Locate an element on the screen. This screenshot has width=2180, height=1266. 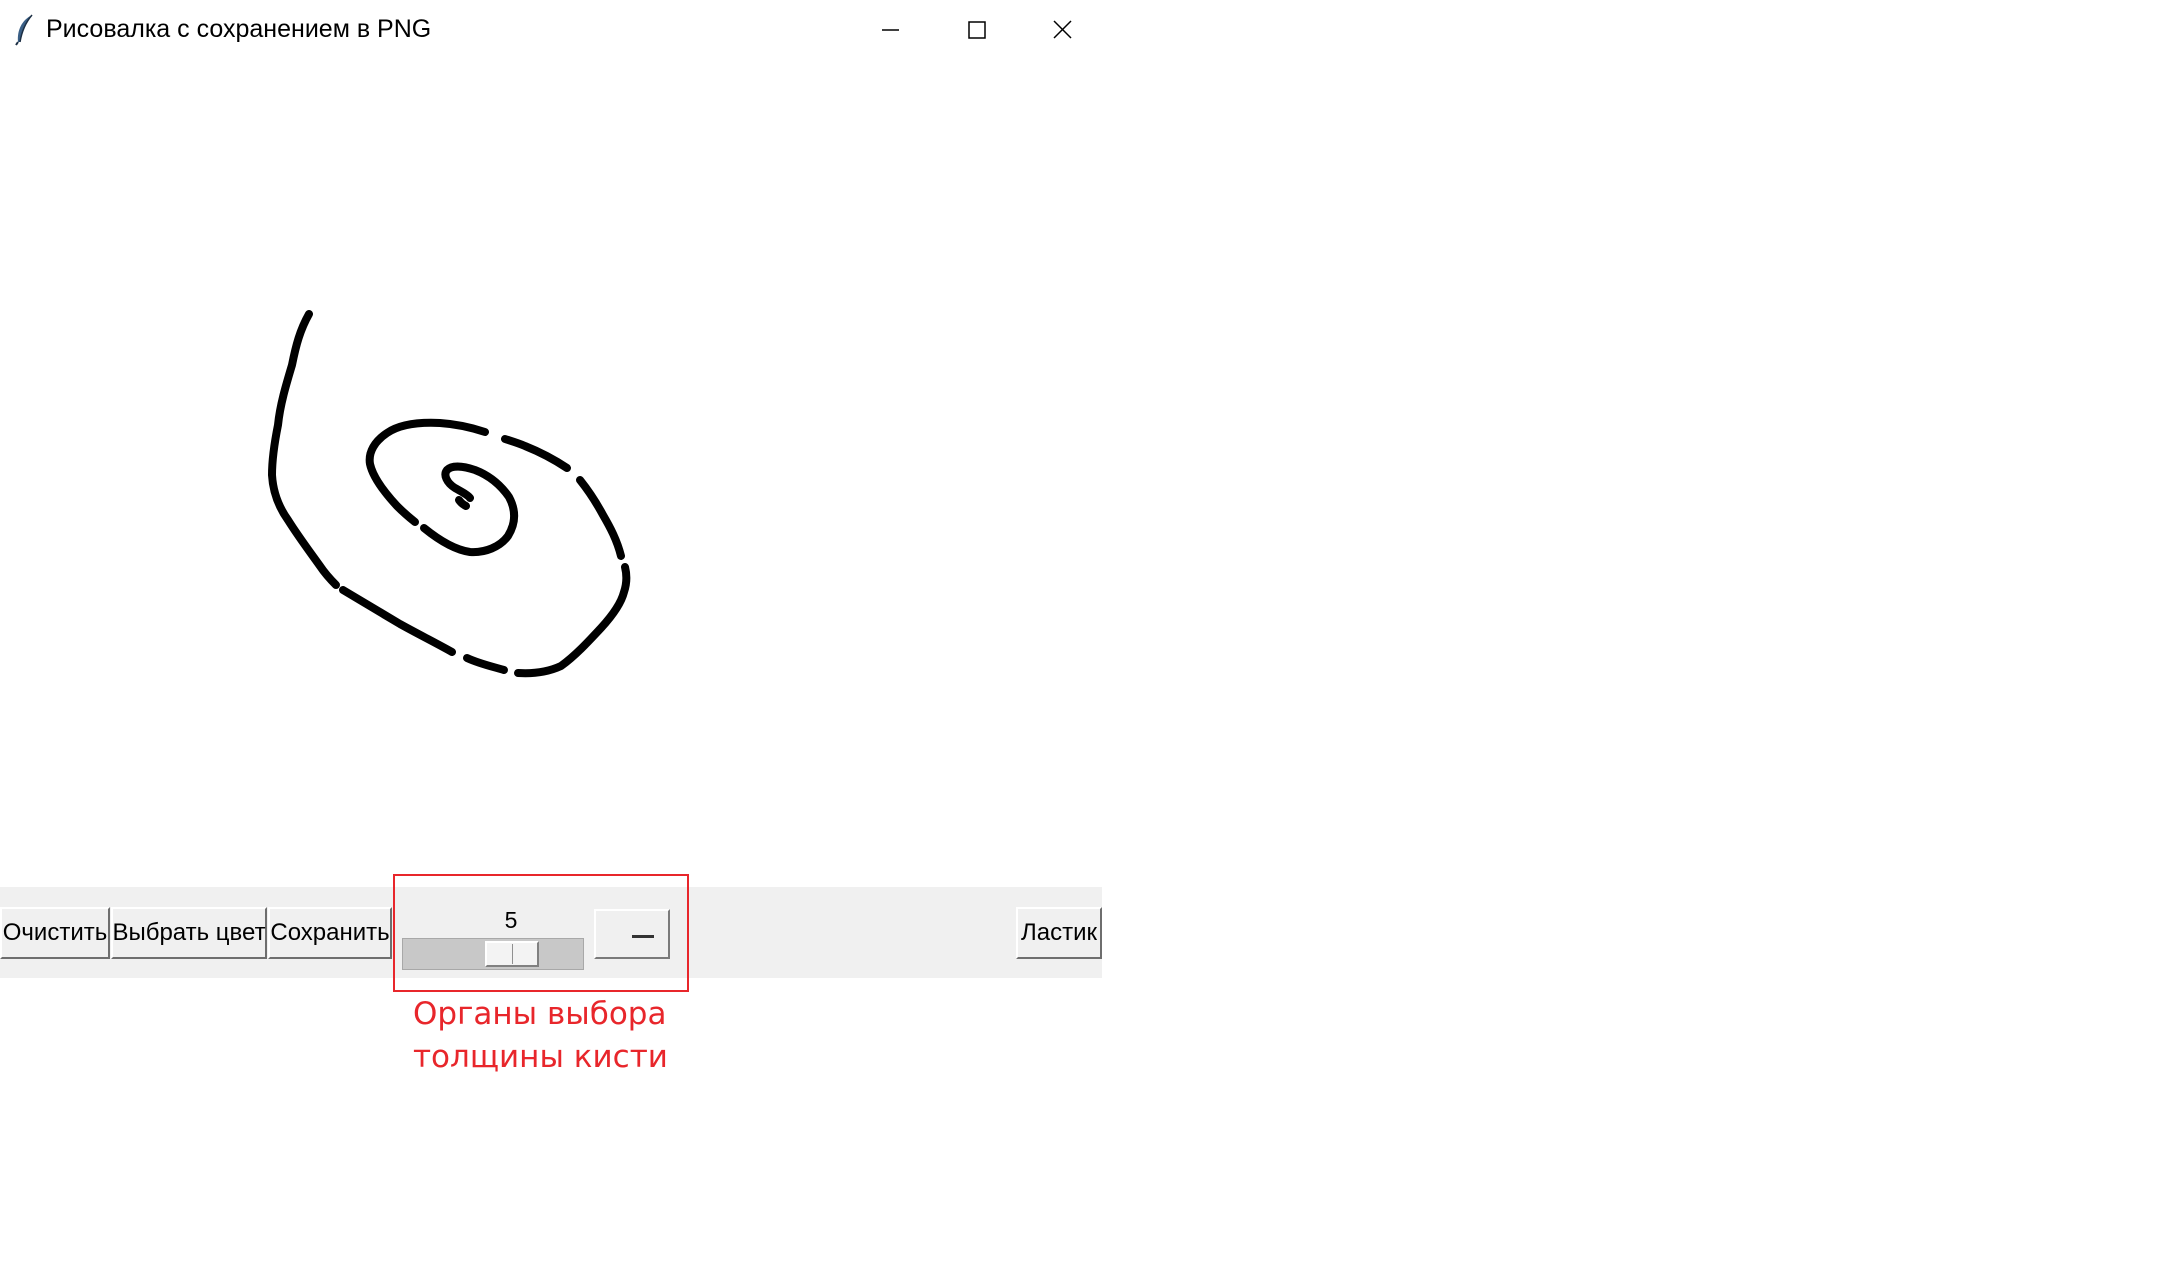
window-title: Рисовалка с сохранением в PNG is located at coordinates (239, 29).